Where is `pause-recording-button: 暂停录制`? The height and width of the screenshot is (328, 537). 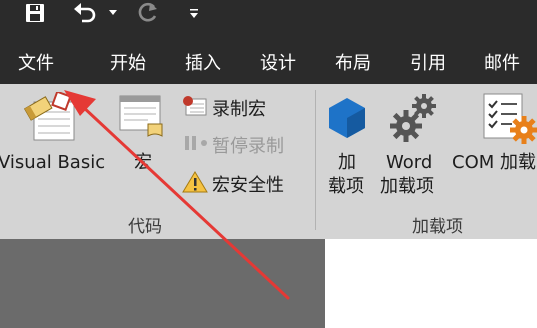 pause-recording-button: 暂停录制 is located at coordinates (233, 145).